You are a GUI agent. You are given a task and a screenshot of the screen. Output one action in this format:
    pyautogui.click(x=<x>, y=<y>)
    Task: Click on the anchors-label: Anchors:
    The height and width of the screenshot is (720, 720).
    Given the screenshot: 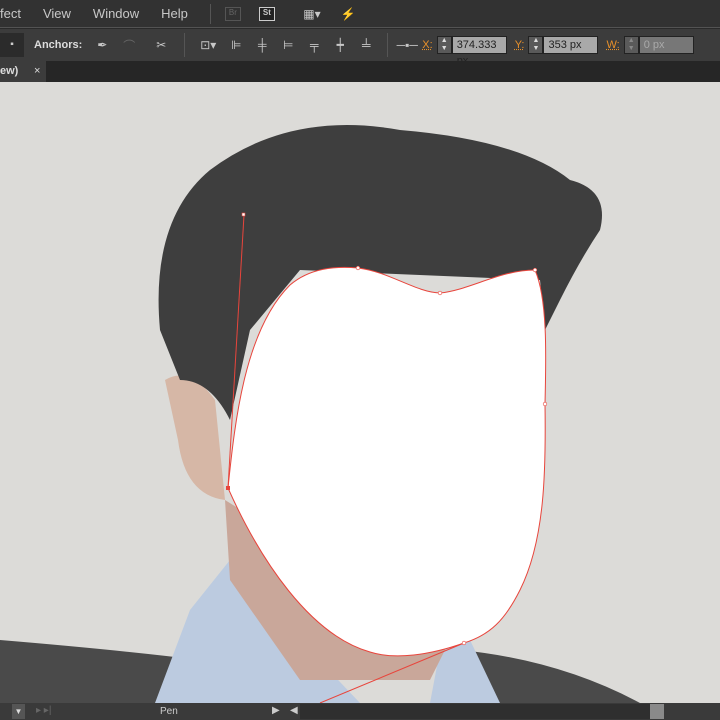 What is the action you would take?
    pyautogui.click(x=58, y=45)
    